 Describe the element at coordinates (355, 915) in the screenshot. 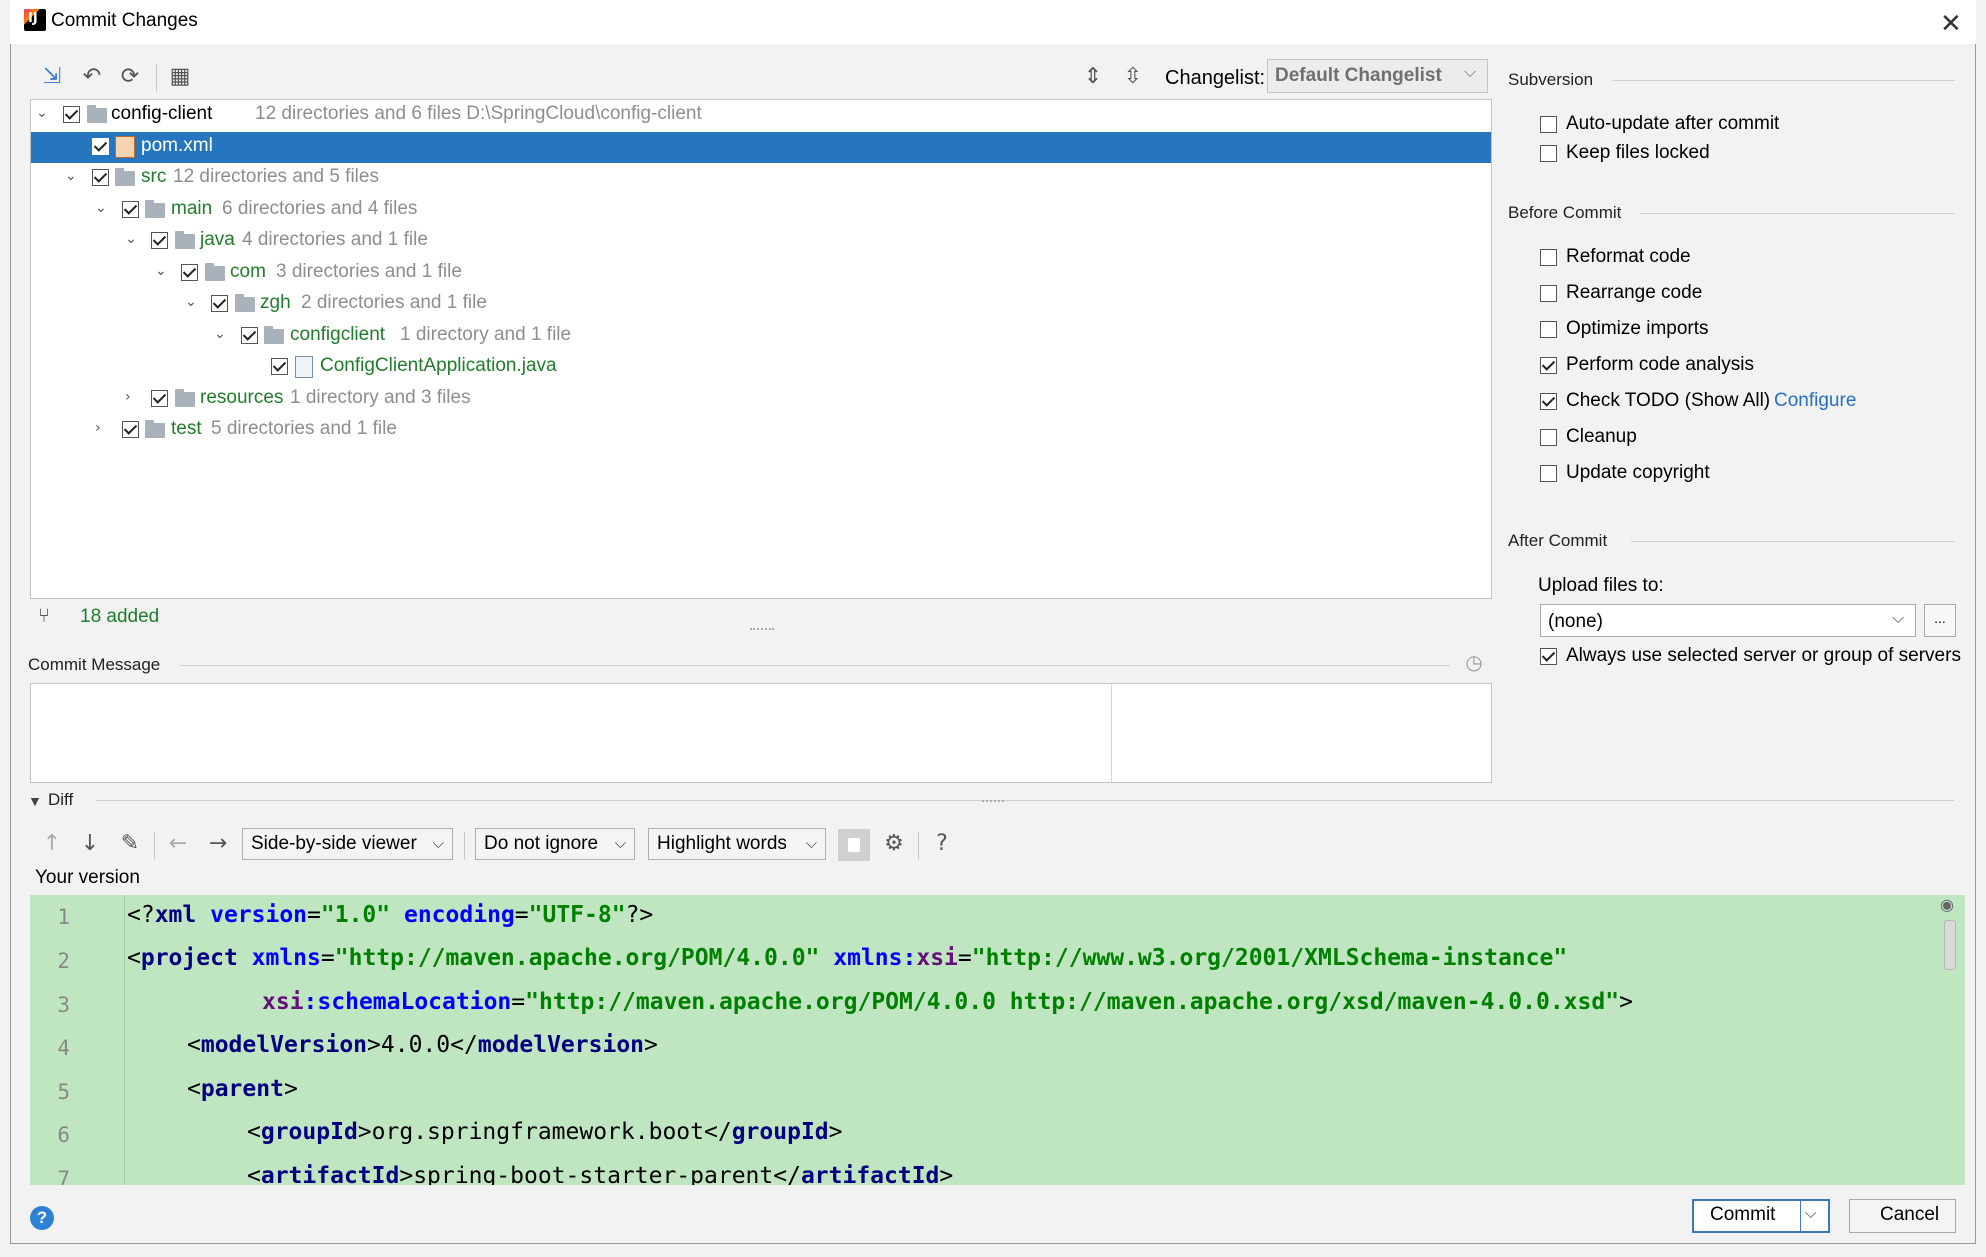

I see `code-token: "1.0"` at that location.